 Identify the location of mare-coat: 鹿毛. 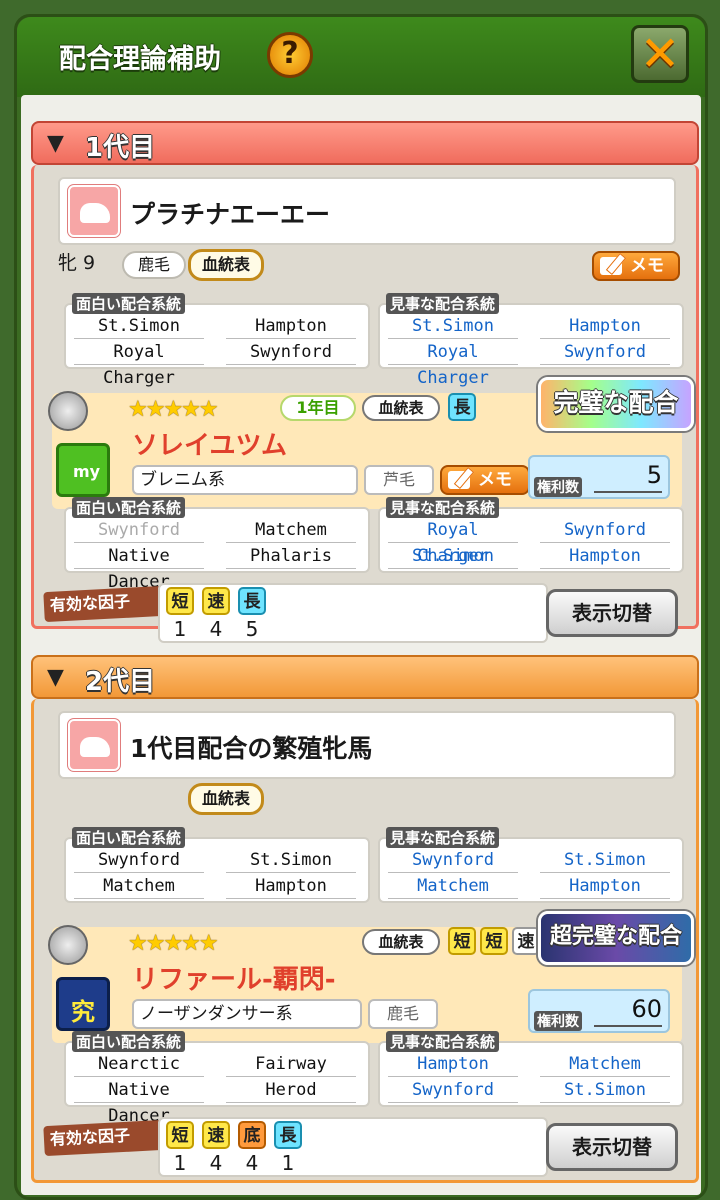
(154, 265).